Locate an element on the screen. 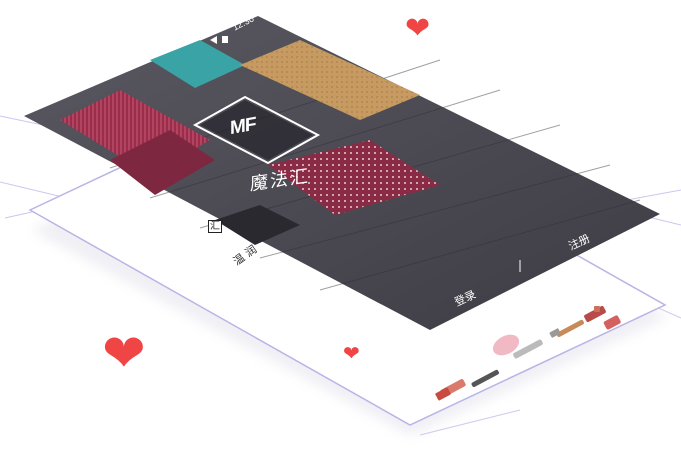  battery-icon is located at coordinates (225, 39).